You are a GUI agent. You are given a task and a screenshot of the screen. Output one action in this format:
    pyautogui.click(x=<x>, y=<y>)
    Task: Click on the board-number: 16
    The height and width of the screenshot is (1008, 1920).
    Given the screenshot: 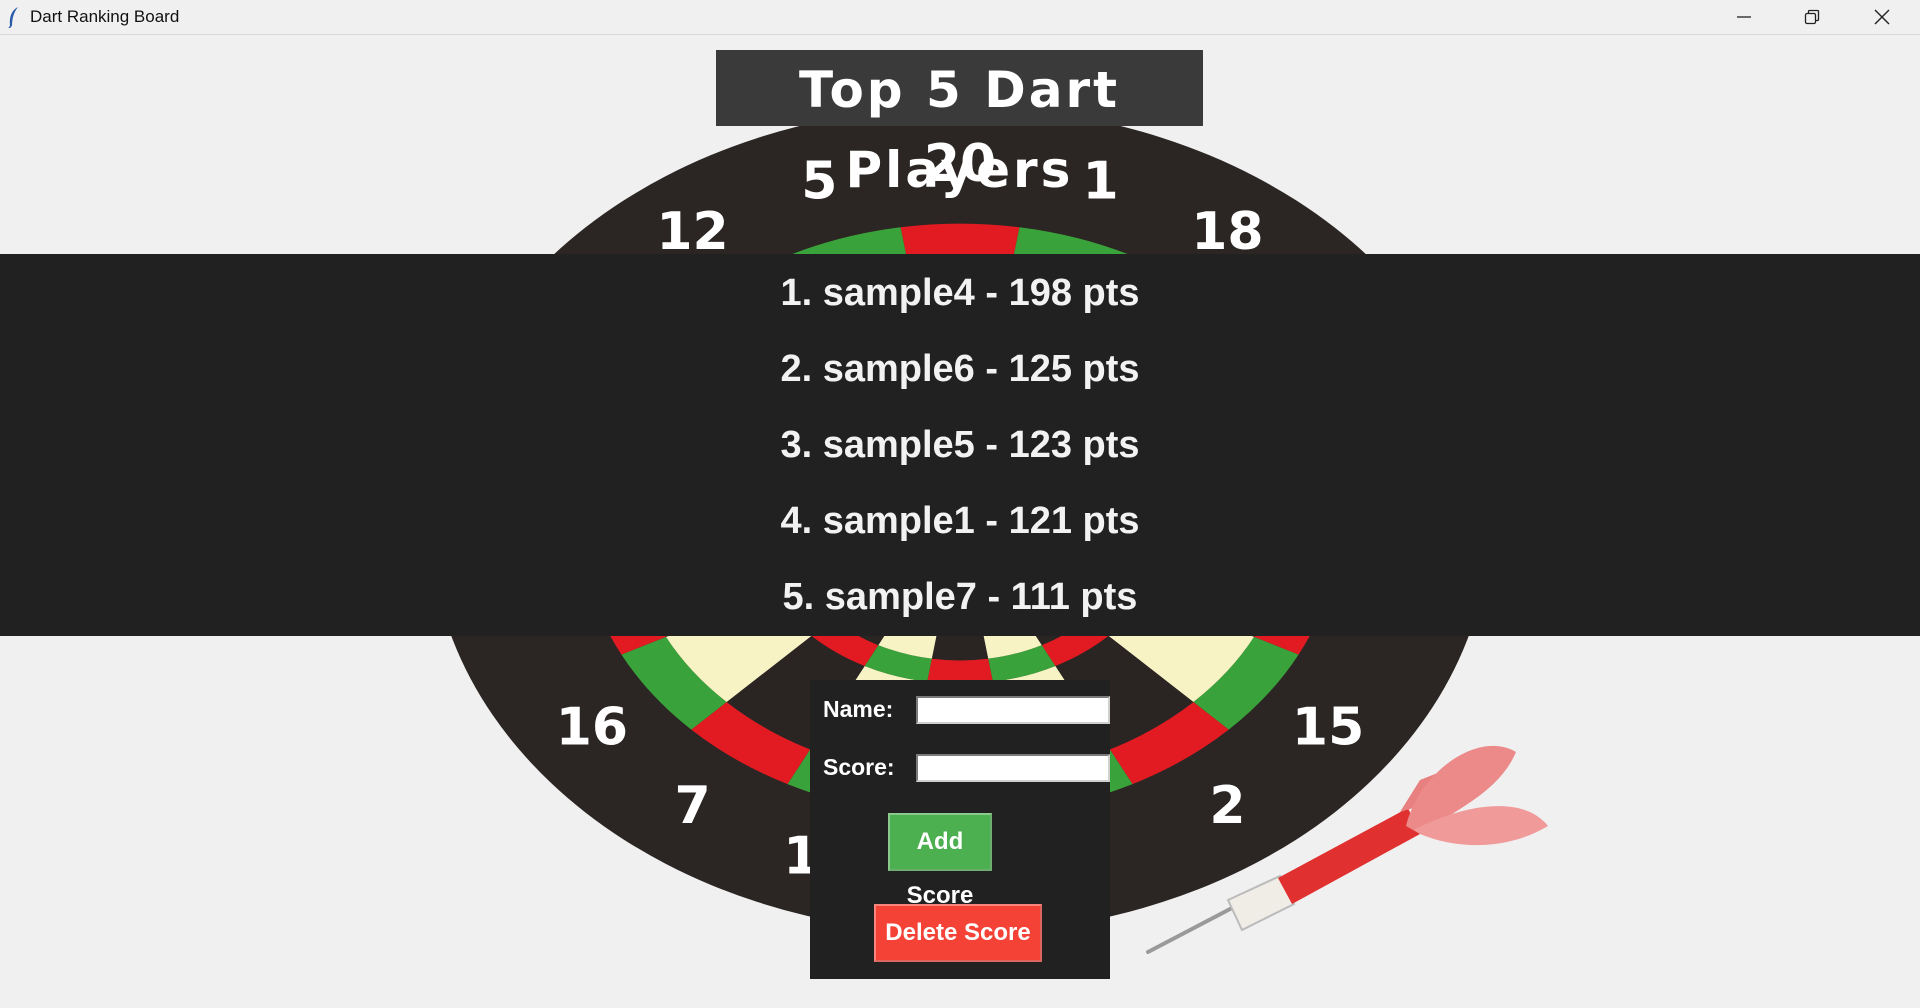 What is the action you would take?
    pyautogui.click(x=592, y=728)
    